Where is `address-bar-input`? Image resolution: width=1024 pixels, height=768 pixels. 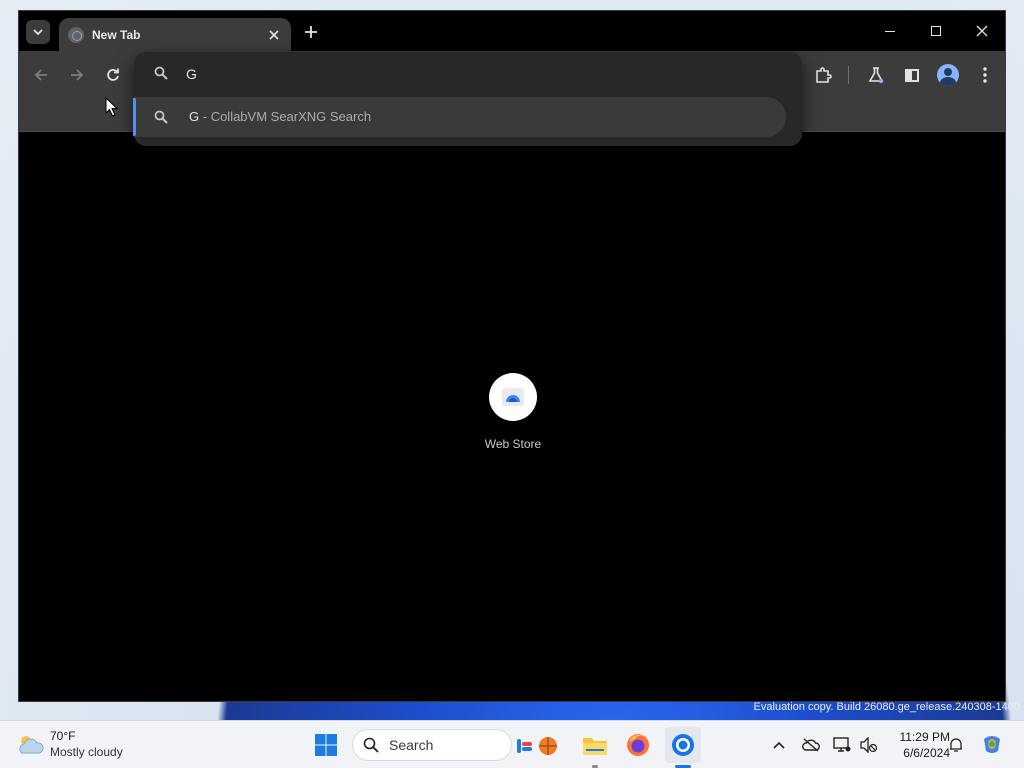
address-bar-input is located at coordinates (476, 74).